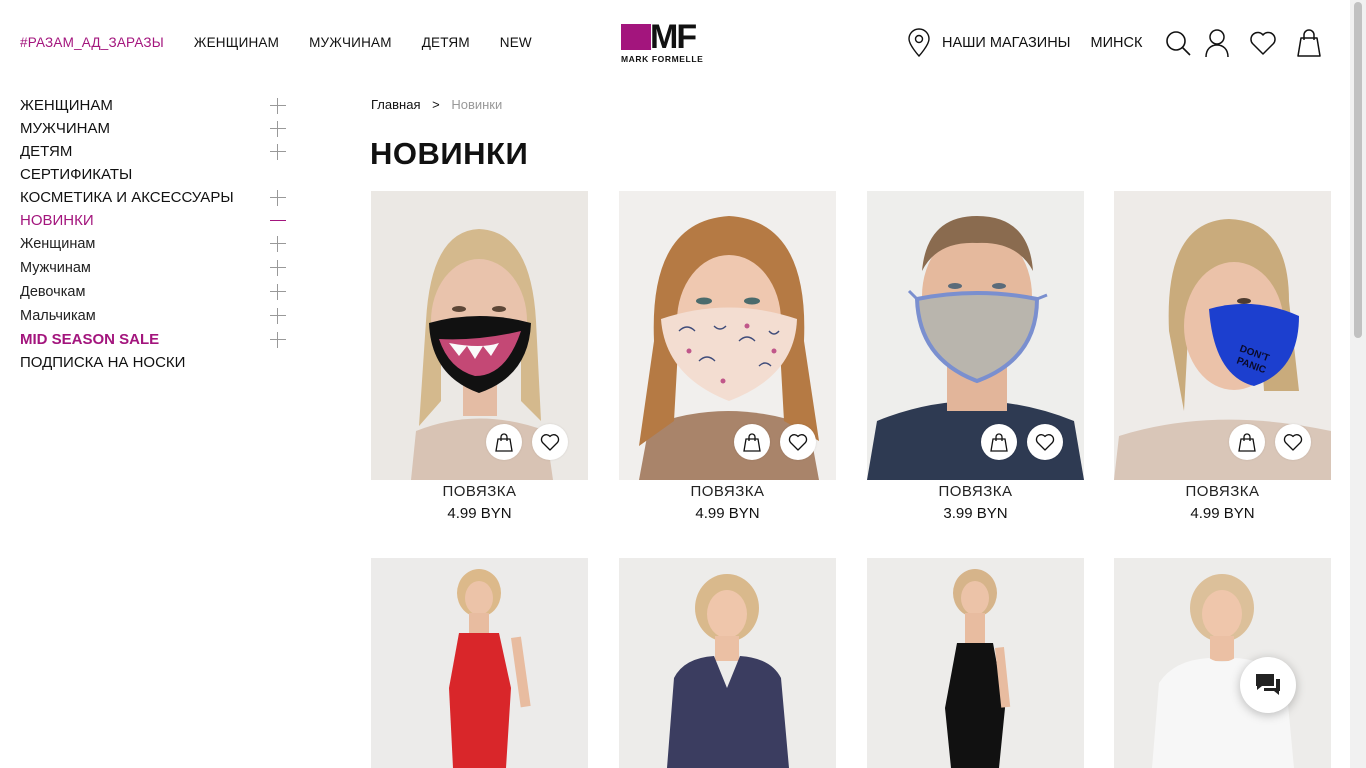 The height and width of the screenshot is (768, 1366). I want to click on search-icon, so click(1178, 43).